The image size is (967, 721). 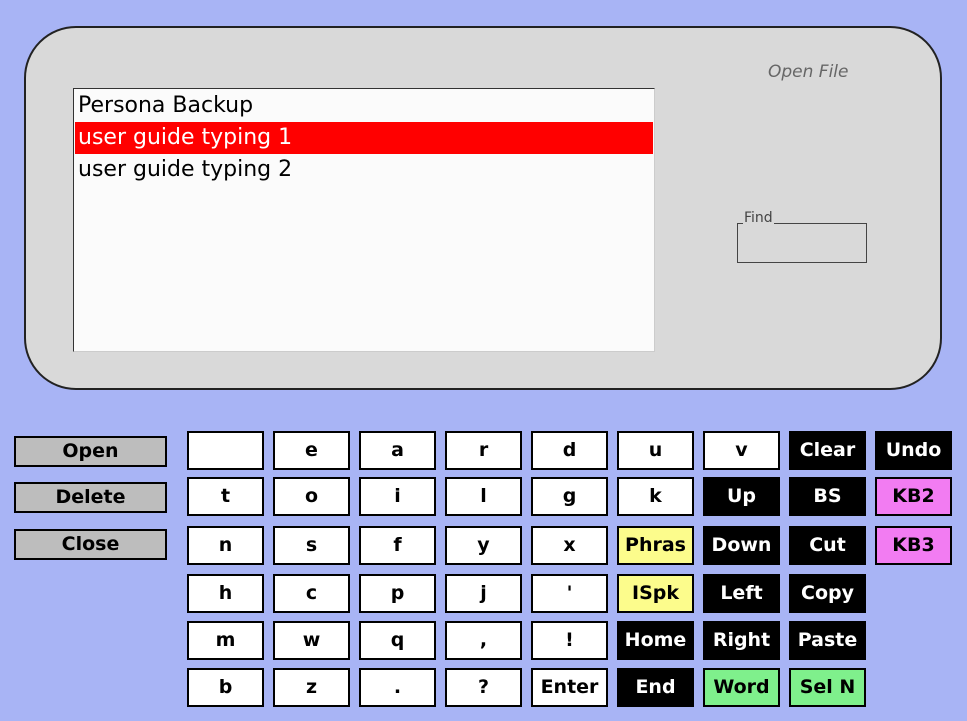 What do you see at coordinates (569, 593) in the screenshot?
I see `key-symbol: '` at bounding box center [569, 593].